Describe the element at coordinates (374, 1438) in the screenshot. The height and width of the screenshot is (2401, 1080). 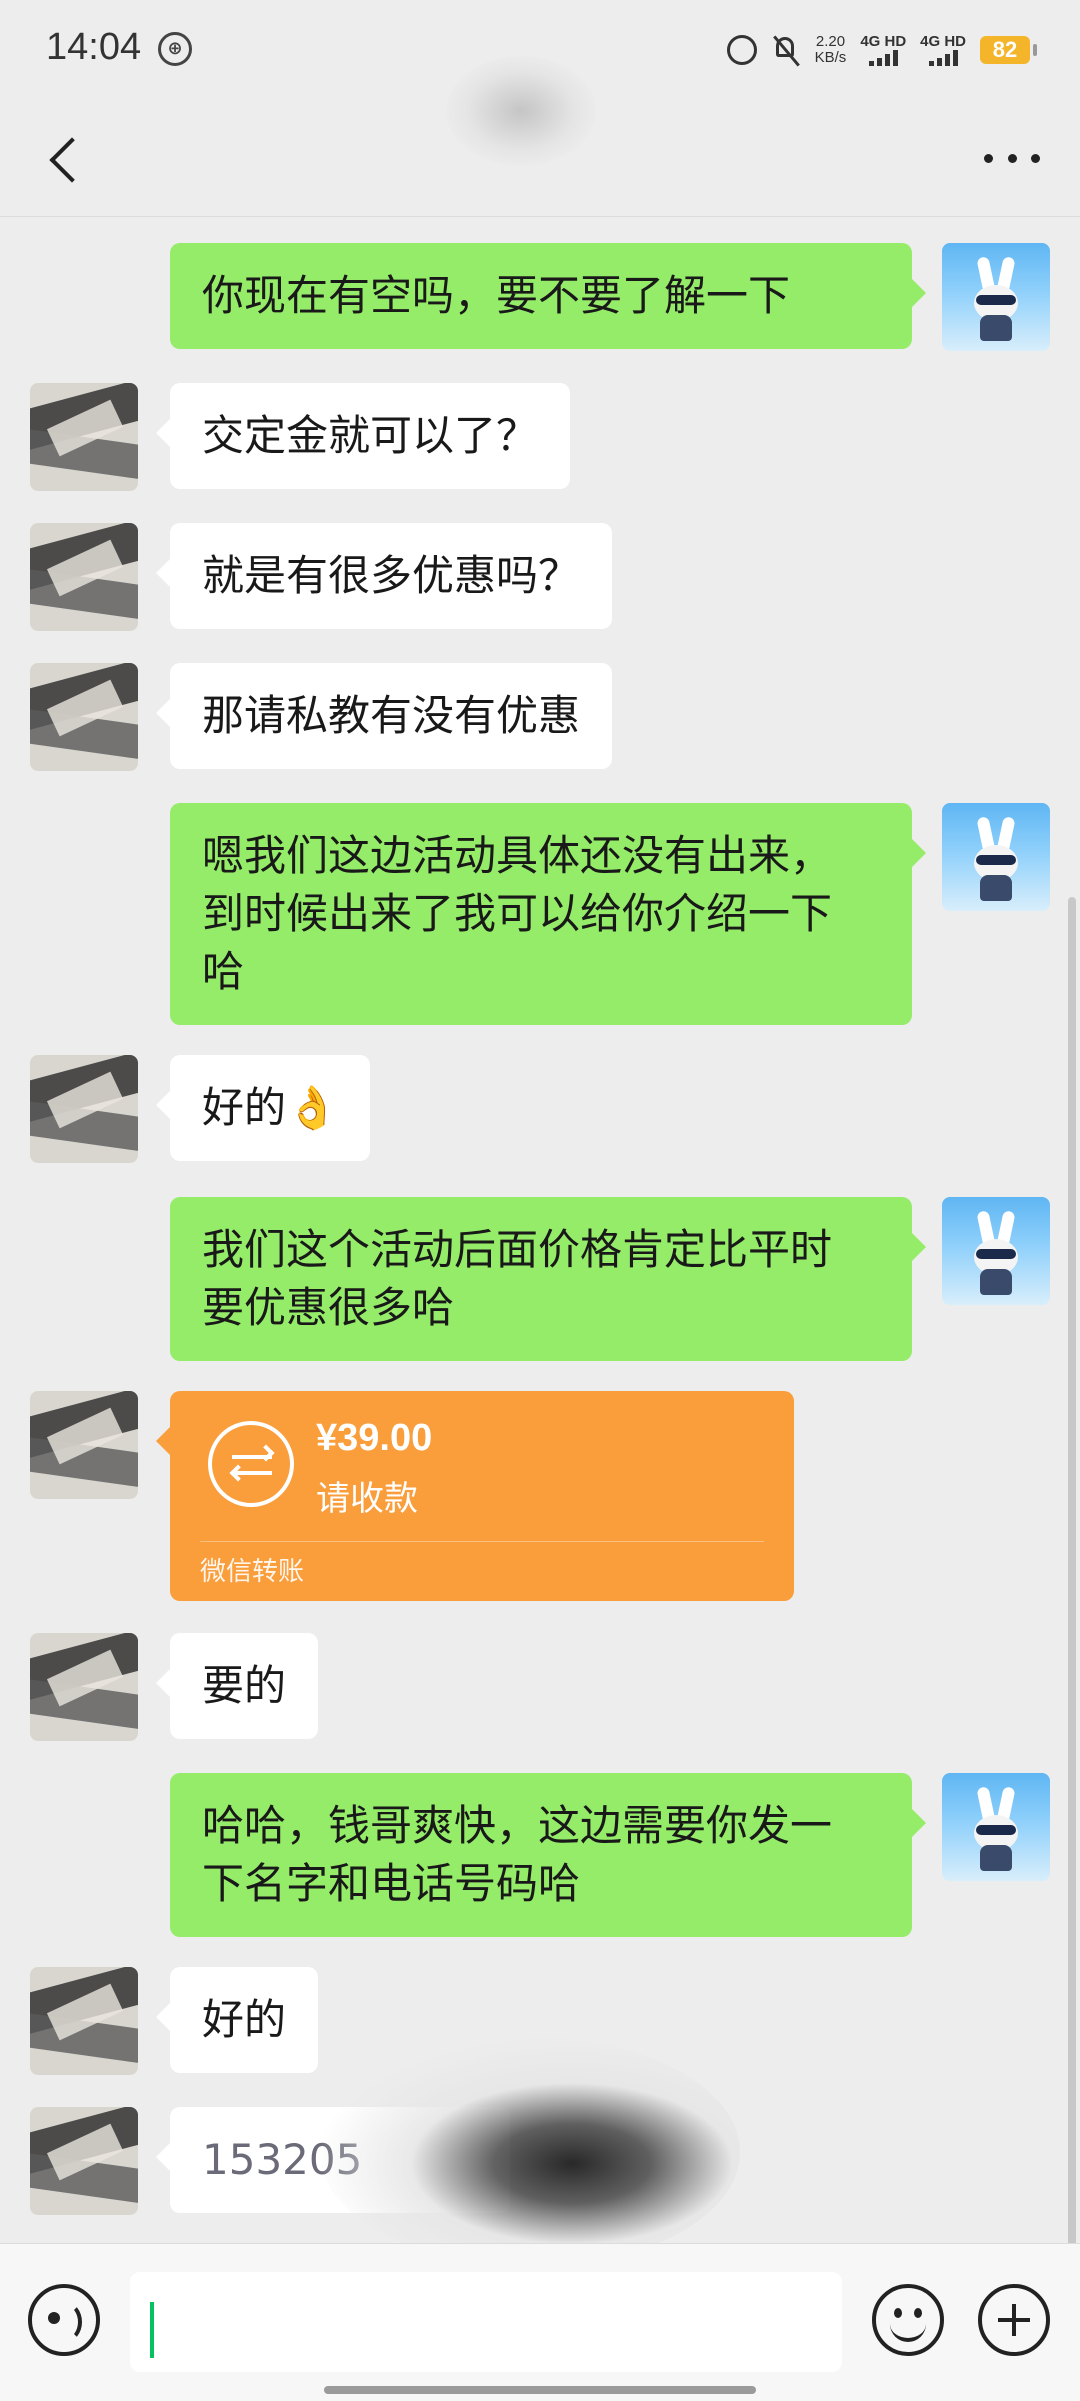
I see `transfer-amount: ¥39.00` at that location.